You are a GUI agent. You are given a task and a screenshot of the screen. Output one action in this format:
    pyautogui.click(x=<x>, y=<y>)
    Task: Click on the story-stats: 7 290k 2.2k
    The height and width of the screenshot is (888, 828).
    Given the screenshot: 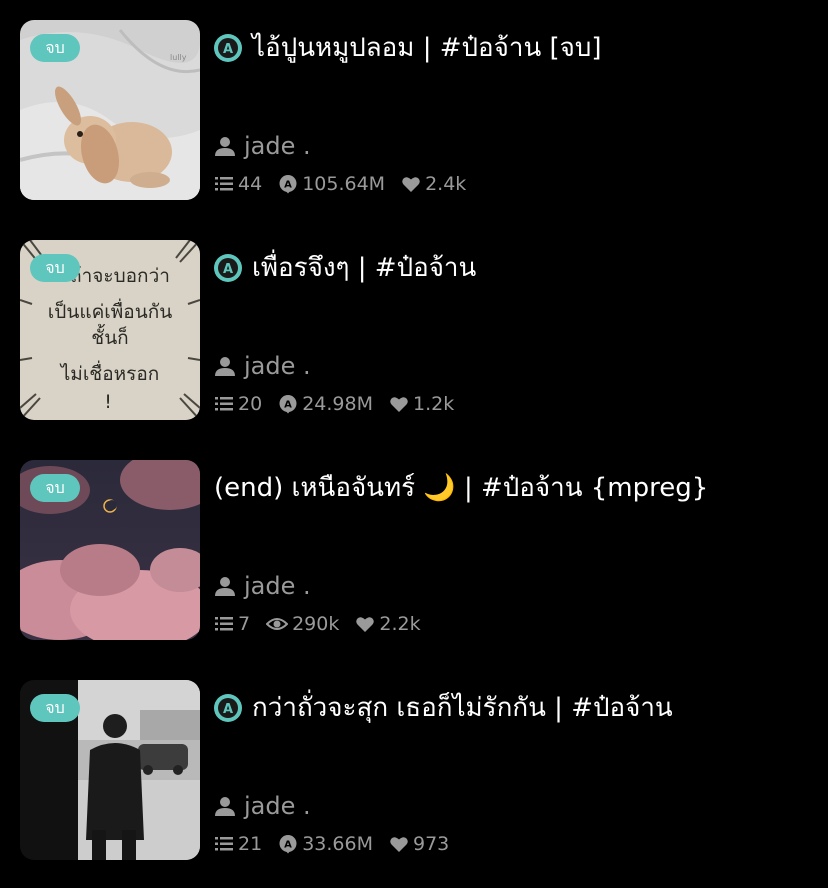 What is the action you would take?
    pyautogui.click(x=325, y=624)
    